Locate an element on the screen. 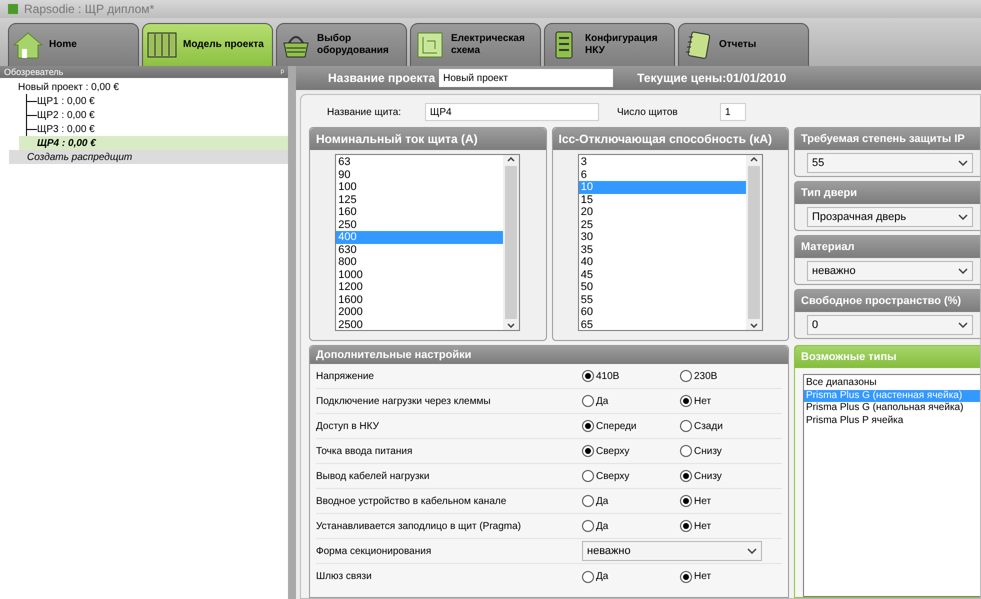 The height and width of the screenshot is (599, 981). list-item: Prisma Plus P ячейка is located at coordinates (892, 420).